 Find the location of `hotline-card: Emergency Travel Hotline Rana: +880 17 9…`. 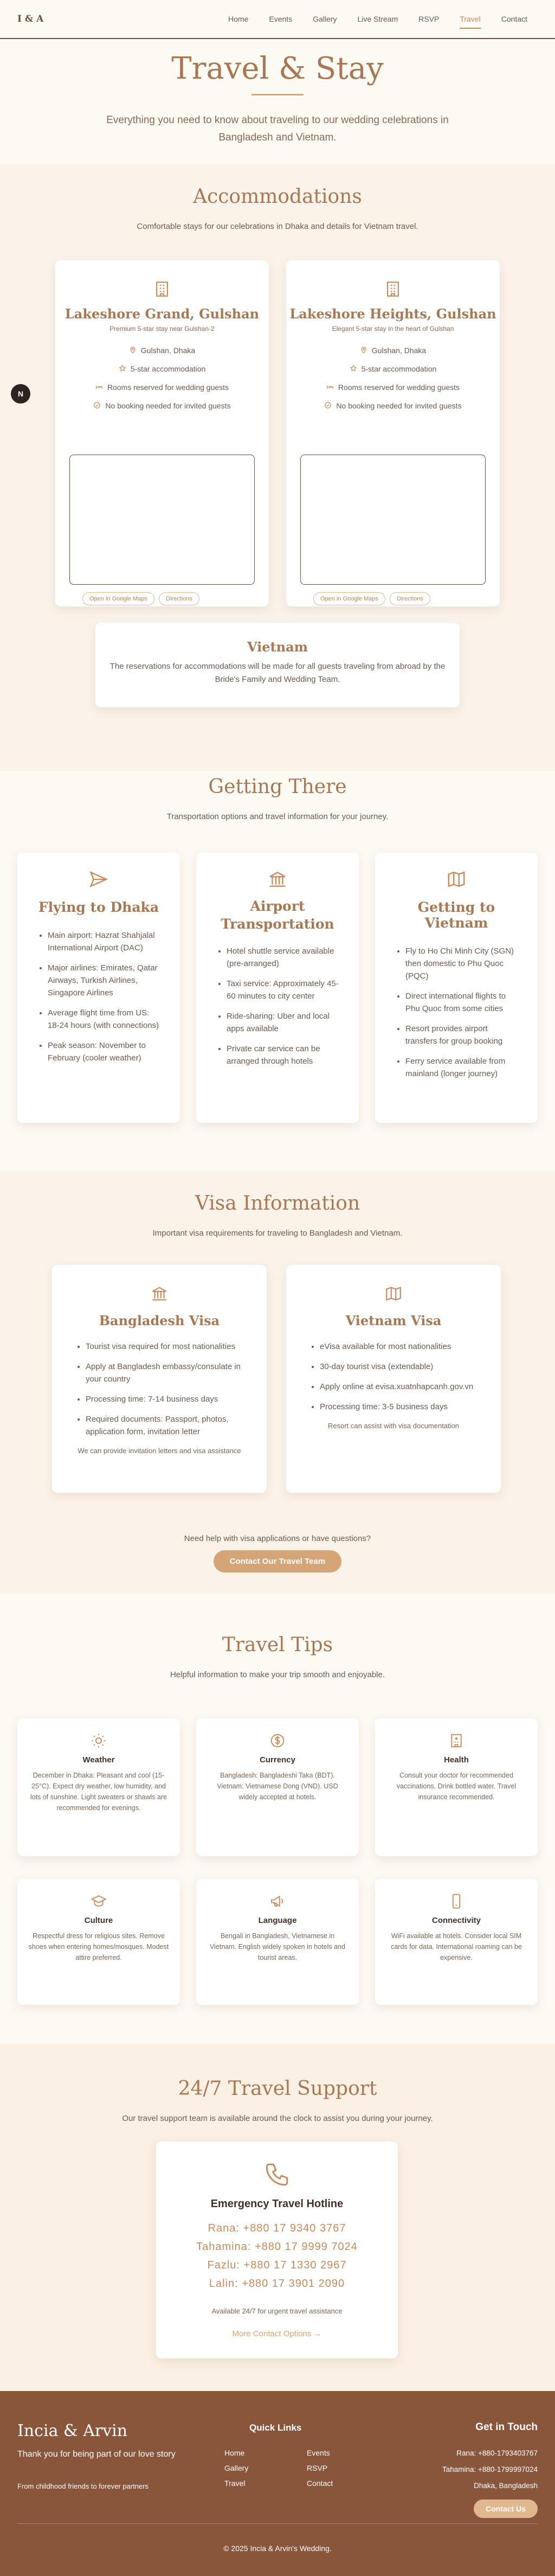

hotline-card: Emergency Travel Hotline Rana: +880 17 9… is located at coordinates (277, 2250).